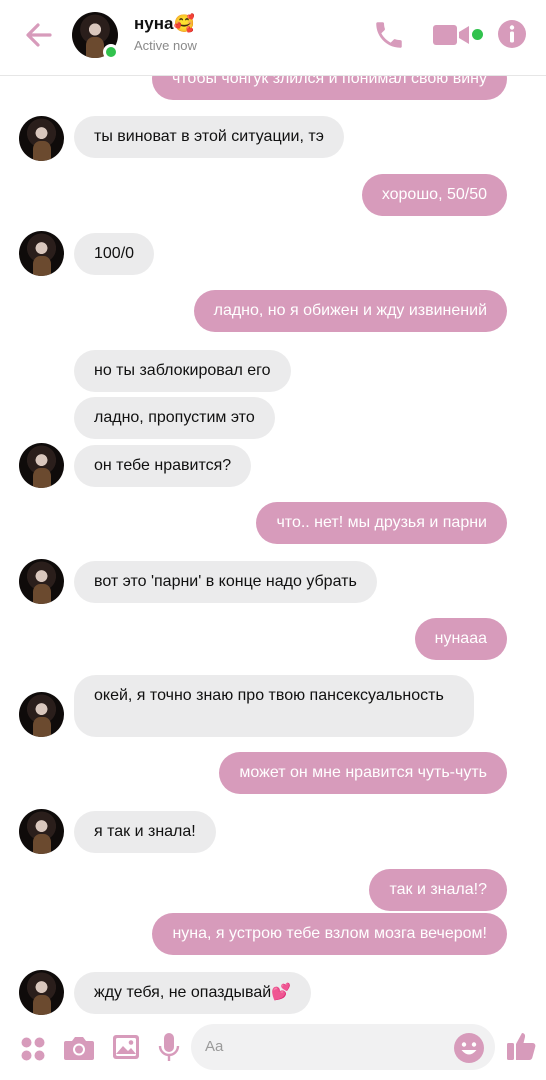 The width and height of the screenshot is (546, 1080). What do you see at coordinates (469, 1048) in the screenshot?
I see `emoji-icon` at bounding box center [469, 1048].